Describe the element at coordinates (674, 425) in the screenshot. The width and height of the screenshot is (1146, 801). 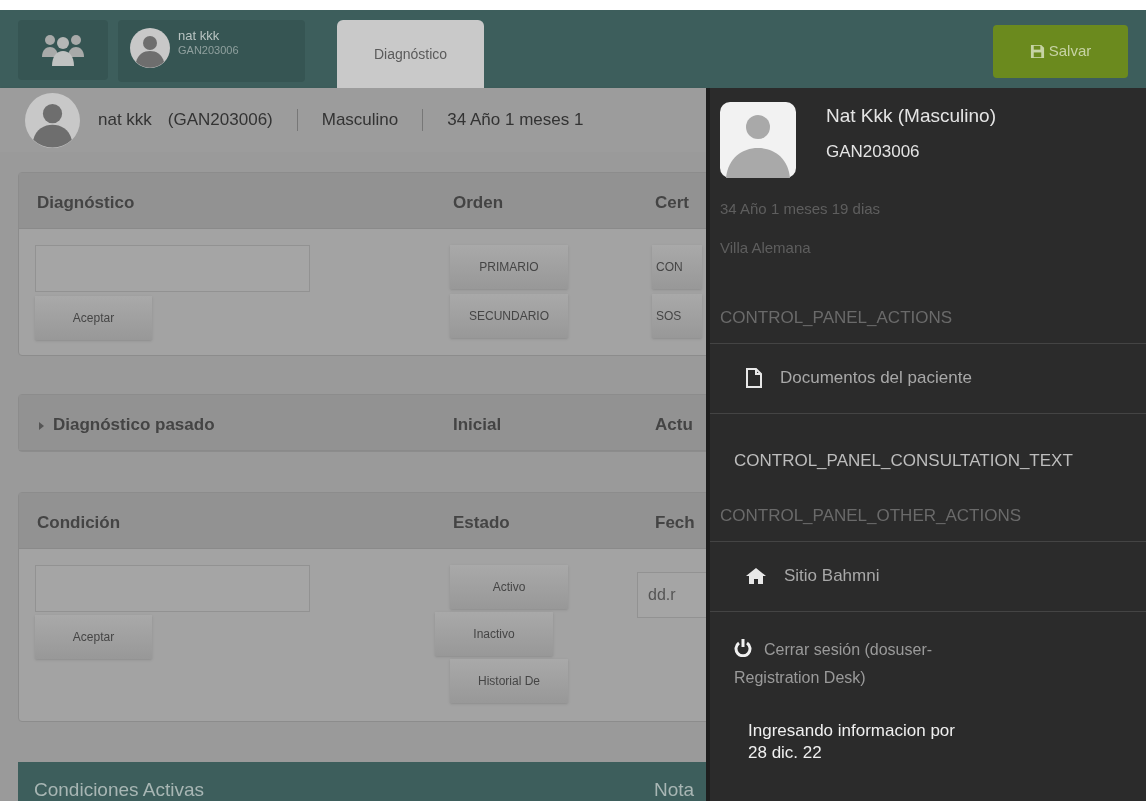
I see `column-header: Actu` at that location.